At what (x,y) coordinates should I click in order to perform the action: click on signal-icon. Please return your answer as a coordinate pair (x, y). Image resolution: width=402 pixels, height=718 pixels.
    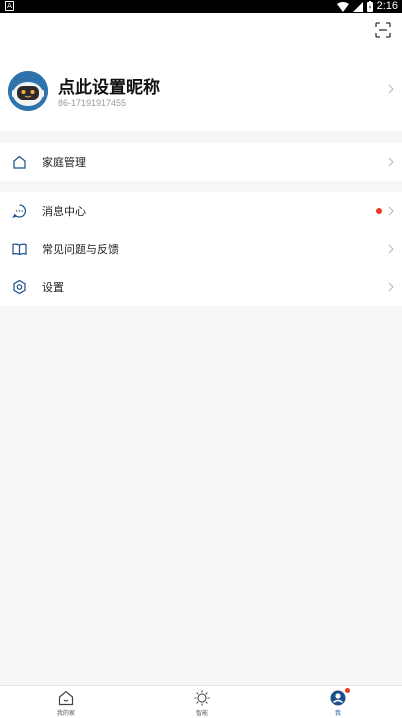
    Looking at the image, I should click on (357, 6).